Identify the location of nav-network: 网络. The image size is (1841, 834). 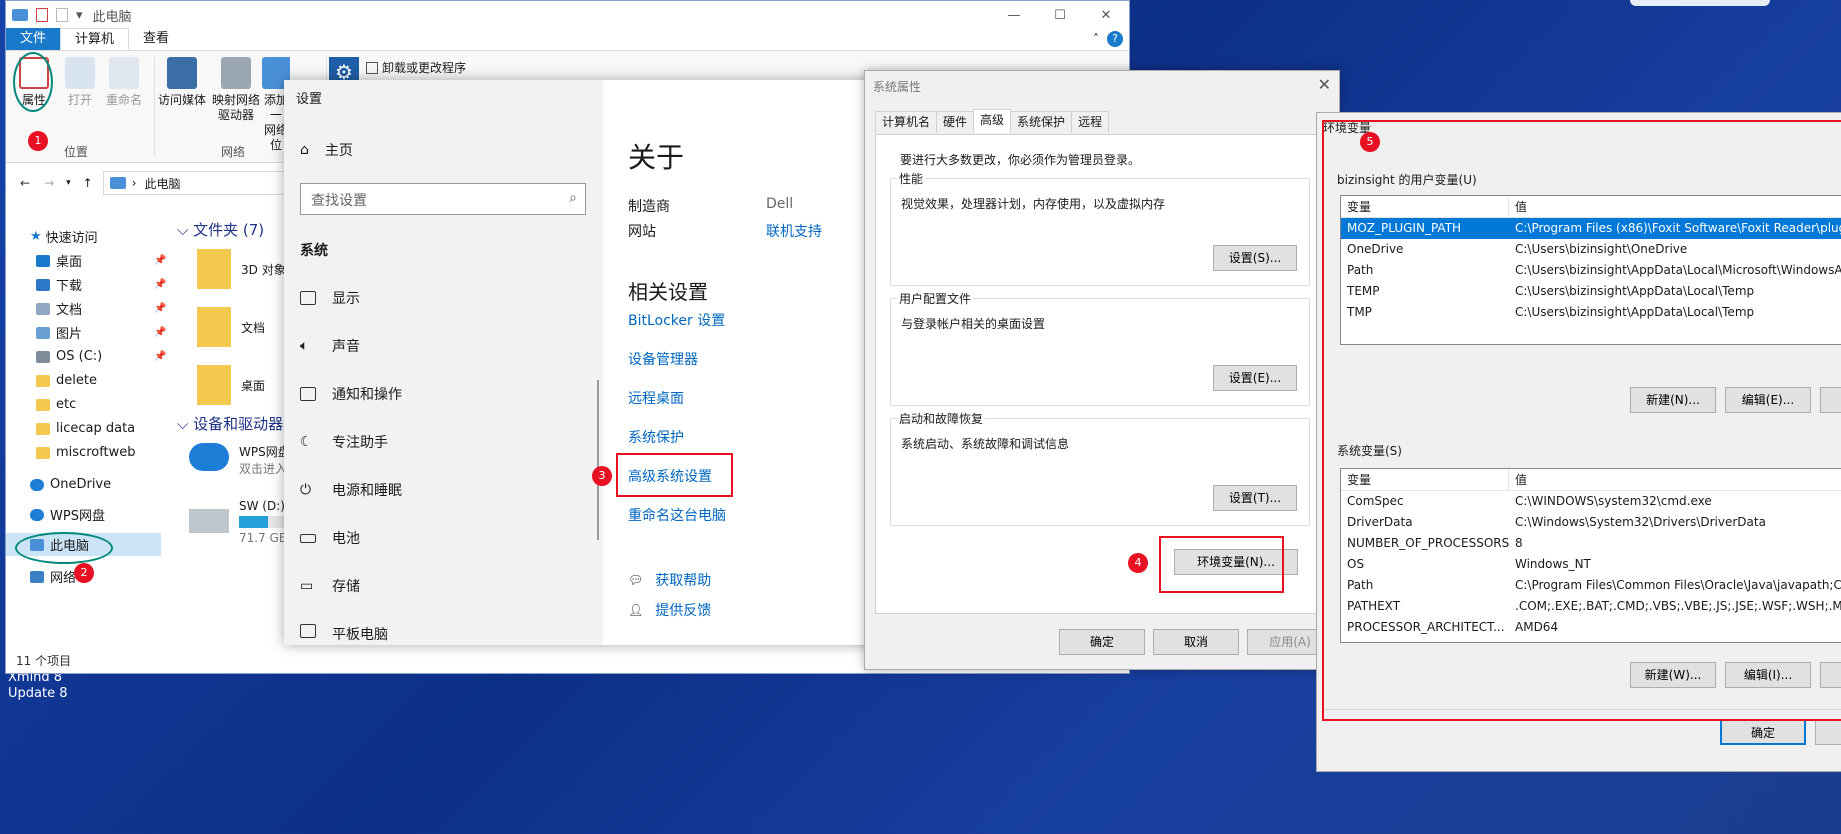
(107, 576).